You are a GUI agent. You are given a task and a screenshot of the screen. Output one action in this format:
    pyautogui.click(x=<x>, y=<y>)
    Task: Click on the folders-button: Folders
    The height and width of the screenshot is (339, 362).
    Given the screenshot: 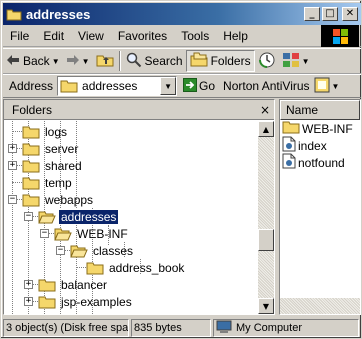 What is the action you would take?
    pyautogui.click(x=220, y=61)
    